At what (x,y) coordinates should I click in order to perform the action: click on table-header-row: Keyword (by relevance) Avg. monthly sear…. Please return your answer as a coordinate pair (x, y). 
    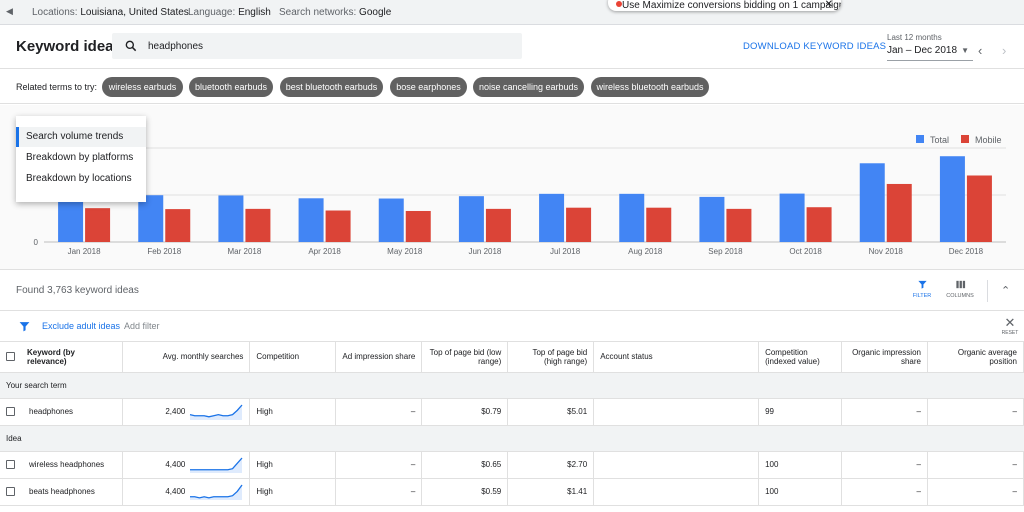
    Looking at the image, I should click on (512, 357).